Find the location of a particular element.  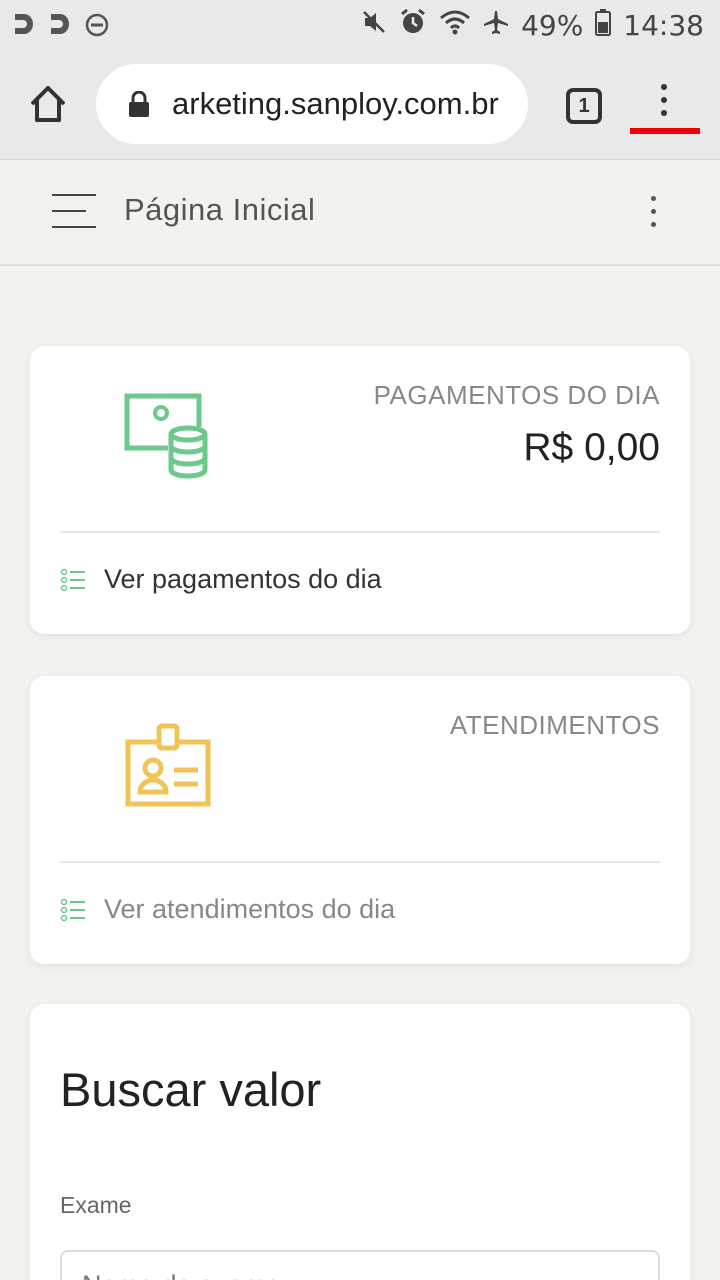

status-bar: 49% 14:38 is located at coordinates (360, 24).